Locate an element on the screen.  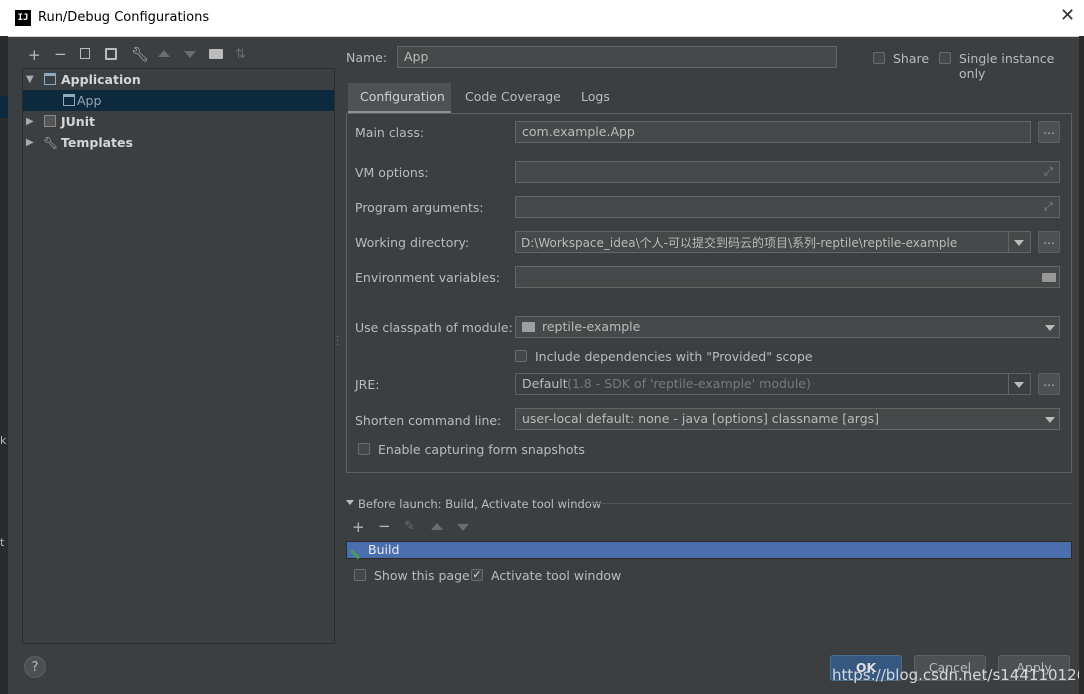
tree-item-templates: ▶ 🔧︎ Templates is located at coordinates (178, 142).